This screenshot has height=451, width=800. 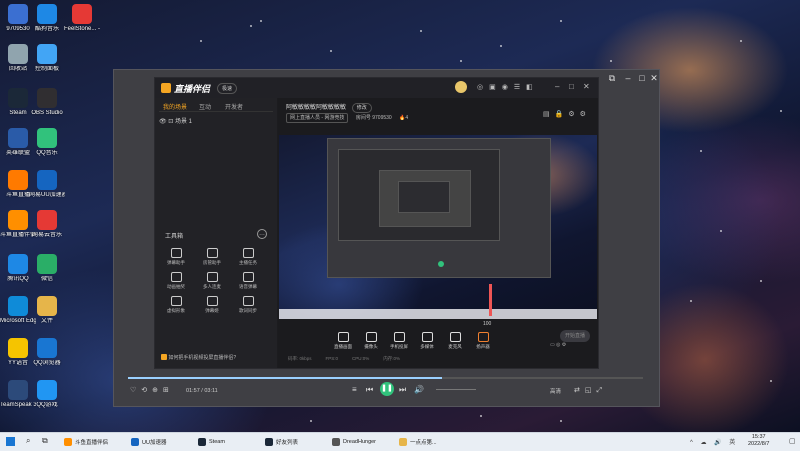 What do you see at coordinates (354, 389) in the screenshot?
I see `playlist-icon: ≡` at bounding box center [354, 389].